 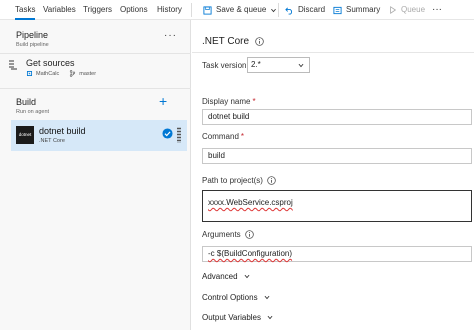 I want to click on task-title: dotnet build, so click(x=62, y=131).